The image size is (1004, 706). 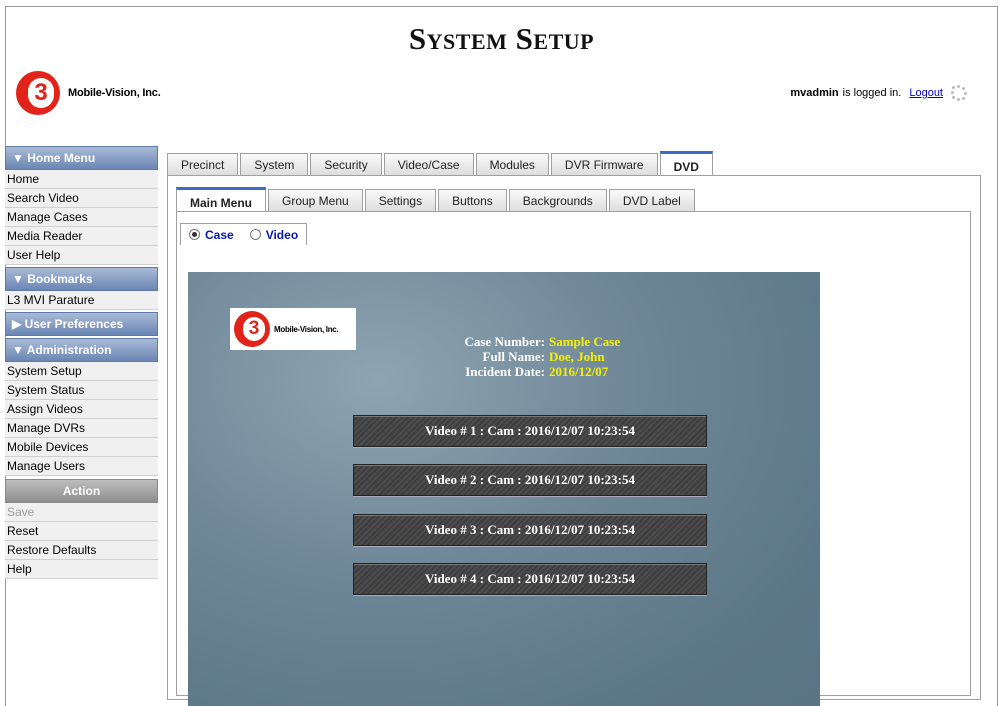 I want to click on preview-logo: 3 Mobile-Vision, Inc., so click(x=293, y=329).